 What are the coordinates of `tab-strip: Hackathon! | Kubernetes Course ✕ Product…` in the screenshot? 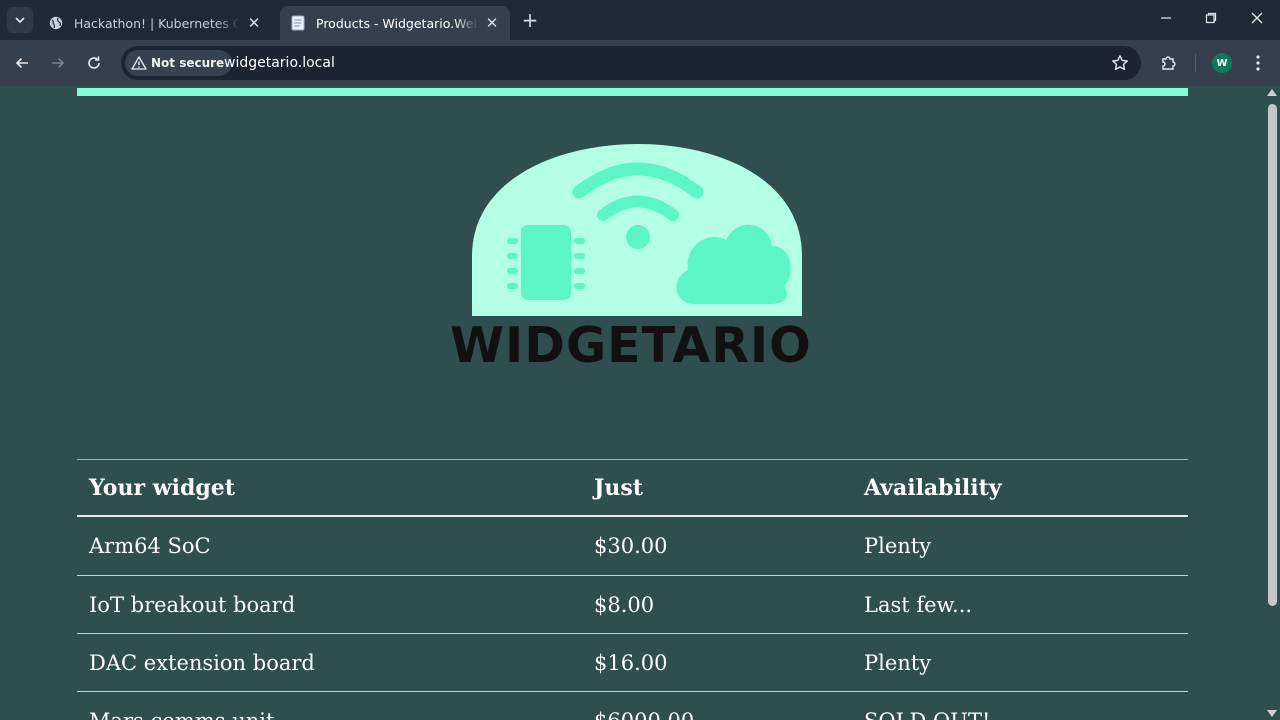 It's located at (640, 20).